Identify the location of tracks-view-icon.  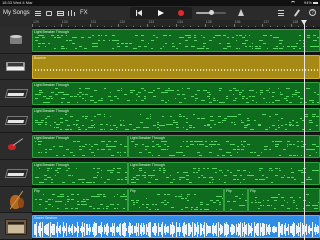
(38, 13).